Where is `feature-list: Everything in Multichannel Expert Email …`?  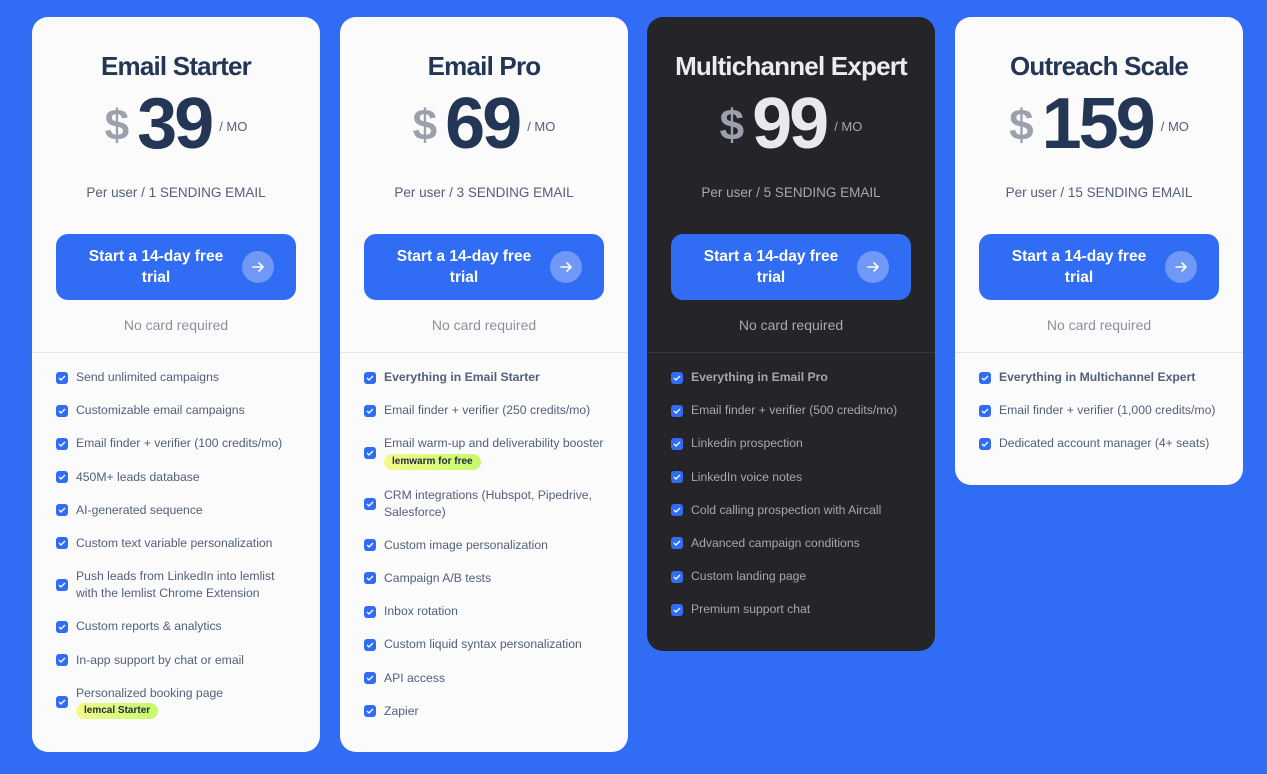
feature-list: Everything in Multichannel Expert Email … is located at coordinates (1099, 423).